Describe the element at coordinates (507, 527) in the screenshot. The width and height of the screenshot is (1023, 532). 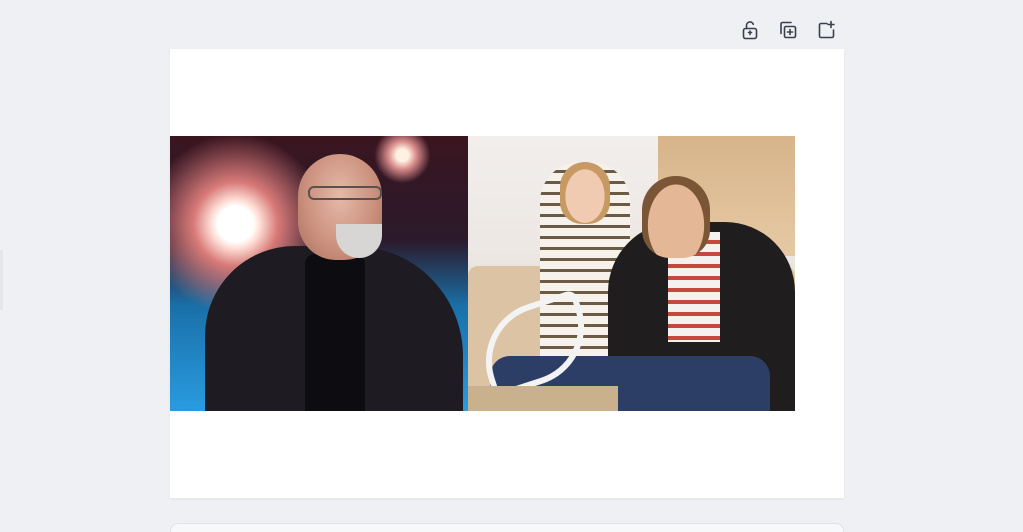
I see `next-page-card` at that location.